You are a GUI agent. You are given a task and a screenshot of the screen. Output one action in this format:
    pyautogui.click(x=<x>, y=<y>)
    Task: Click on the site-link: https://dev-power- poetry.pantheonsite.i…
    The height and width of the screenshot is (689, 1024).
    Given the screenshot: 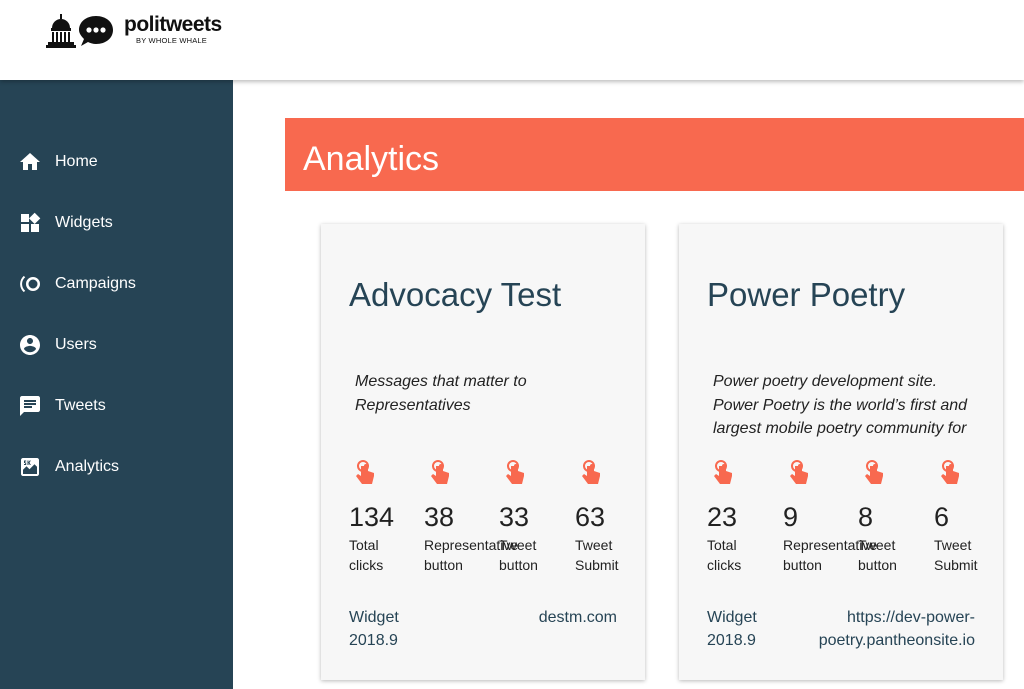 What is the action you would take?
    pyautogui.click(x=897, y=629)
    